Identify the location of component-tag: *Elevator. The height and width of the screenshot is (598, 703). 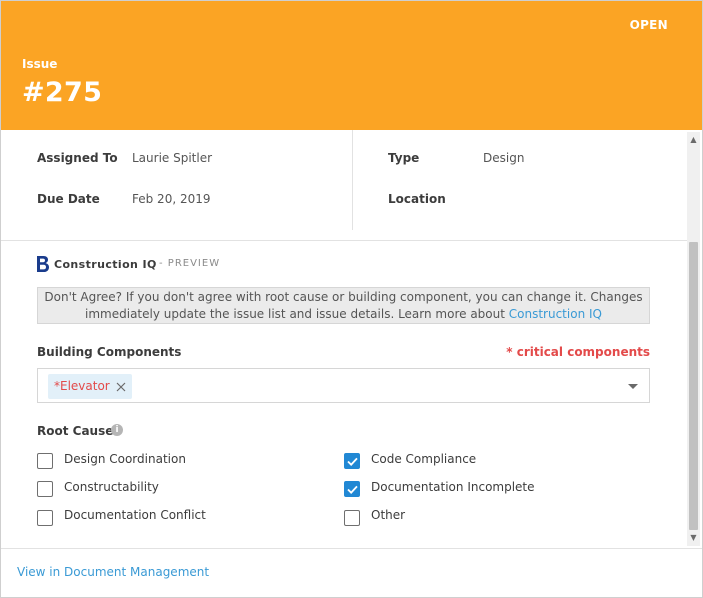
(90, 386).